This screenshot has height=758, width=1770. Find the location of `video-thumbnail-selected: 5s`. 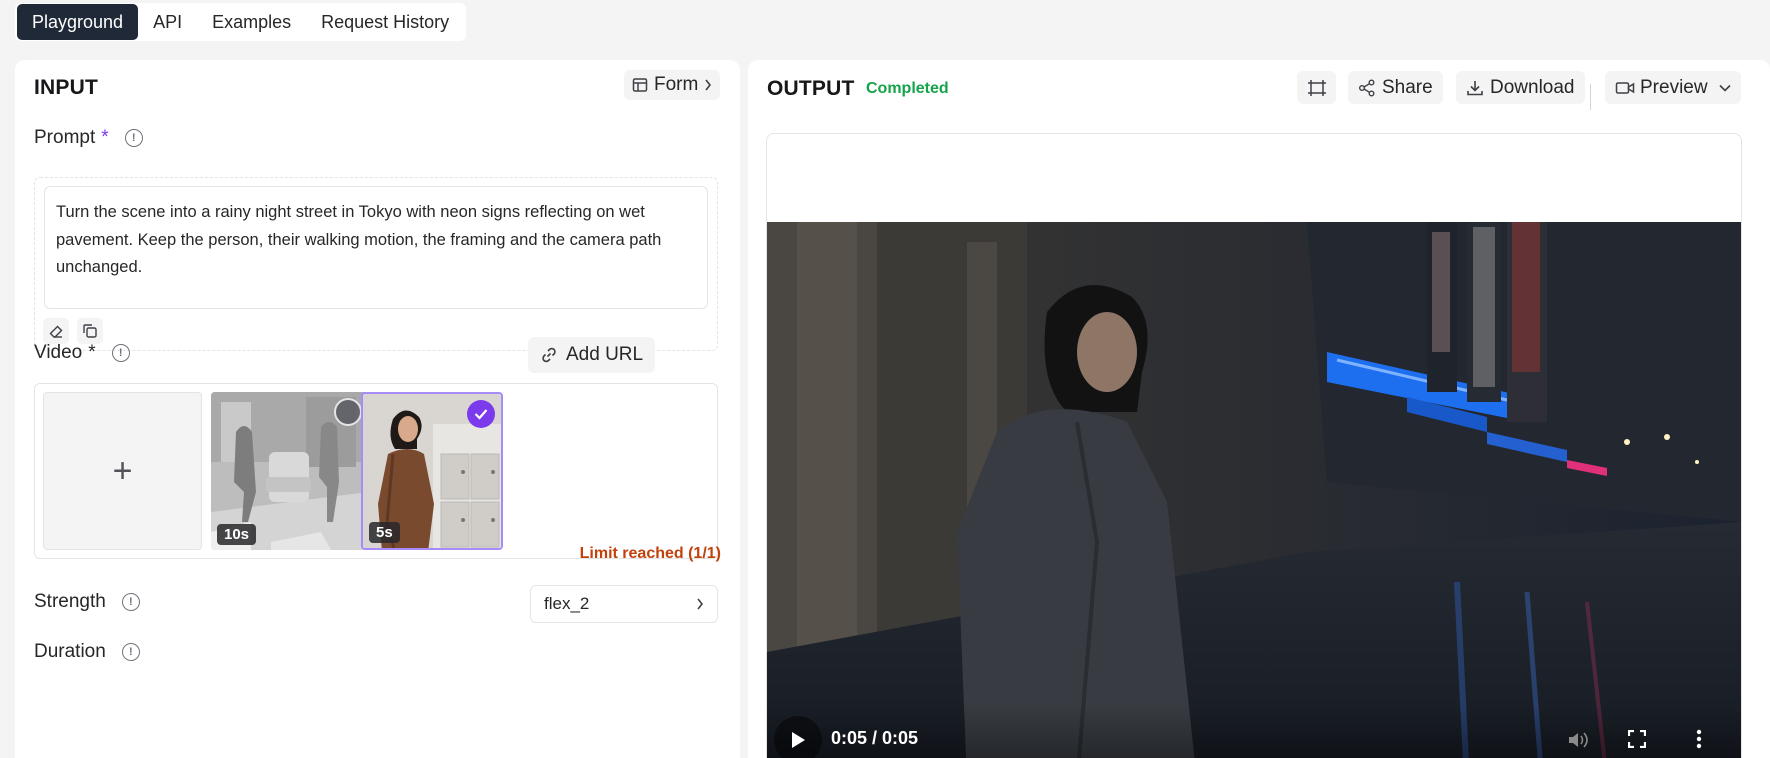

video-thumbnail-selected: 5s is located at coordinates (432, 471).